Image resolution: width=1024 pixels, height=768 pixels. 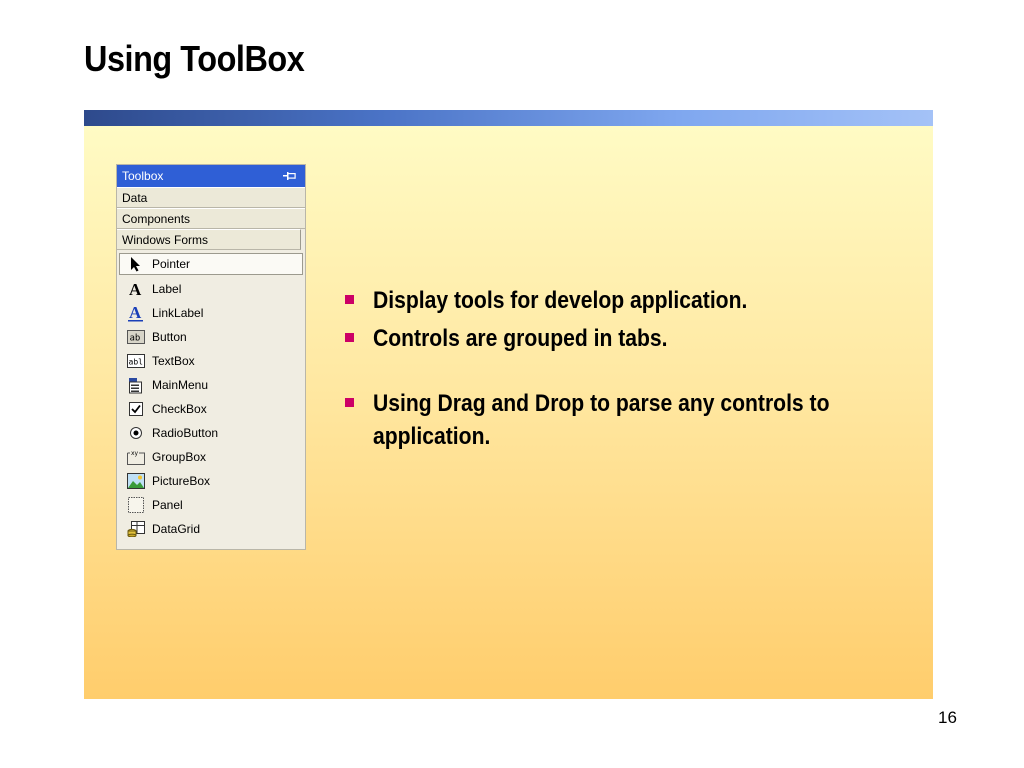 What do you see at coordinates (173, 361) in the screenshot?
I see `toolbox-item-label: TextBox` at bounding box center [173, 361].